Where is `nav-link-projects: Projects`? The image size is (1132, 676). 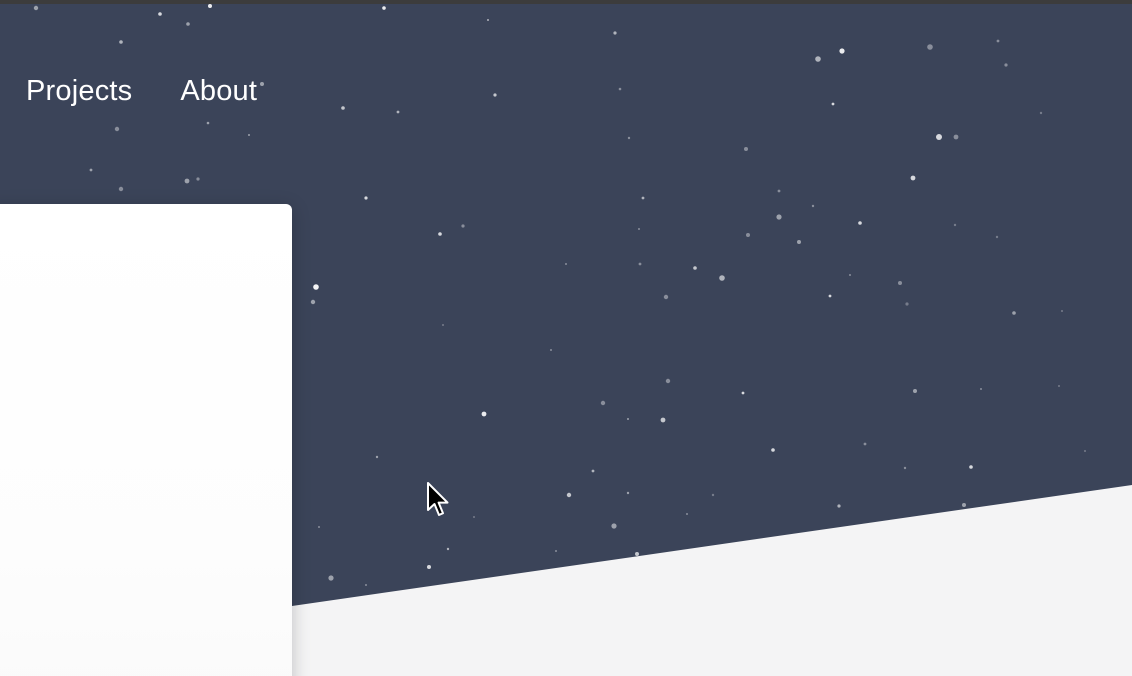 nav-link-projects: Projects is located at coordinates (79, 91).